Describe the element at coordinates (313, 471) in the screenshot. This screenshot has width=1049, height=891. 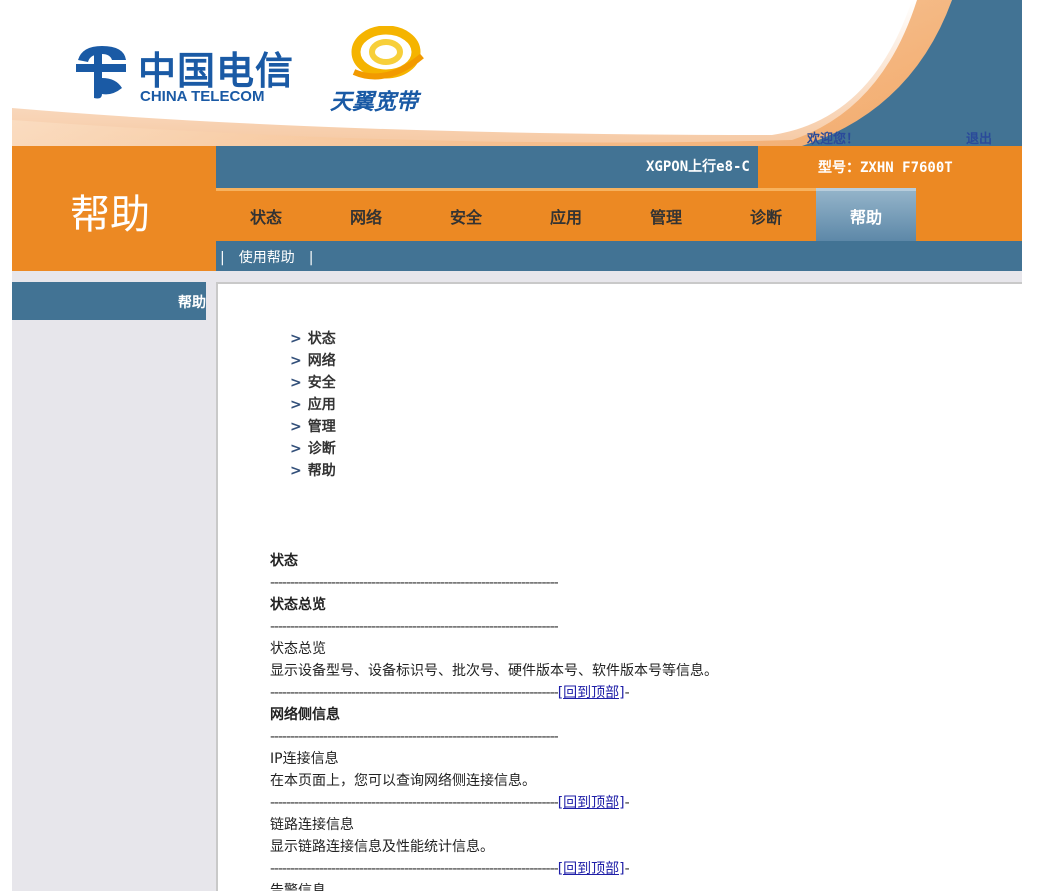
I see `toc-item-help: > 帮助` at that location.